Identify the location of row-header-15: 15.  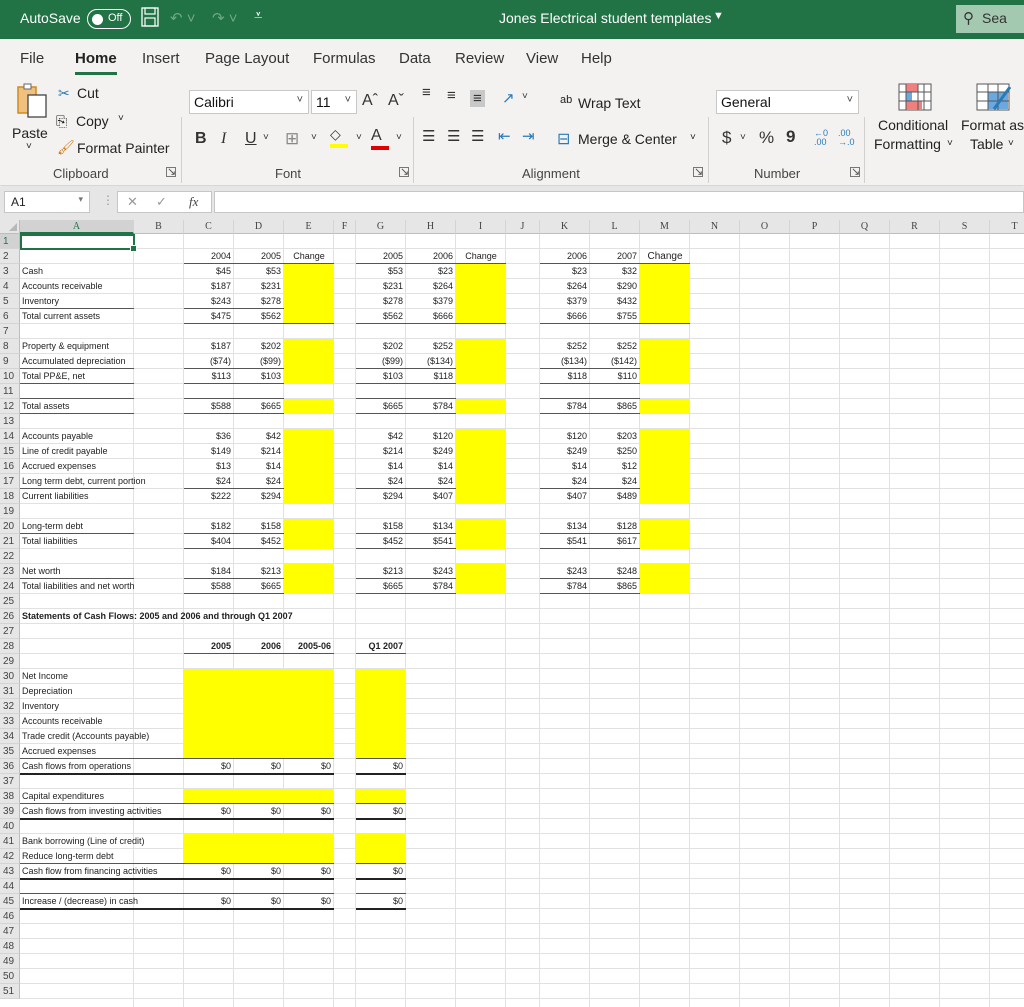
(10, 451).